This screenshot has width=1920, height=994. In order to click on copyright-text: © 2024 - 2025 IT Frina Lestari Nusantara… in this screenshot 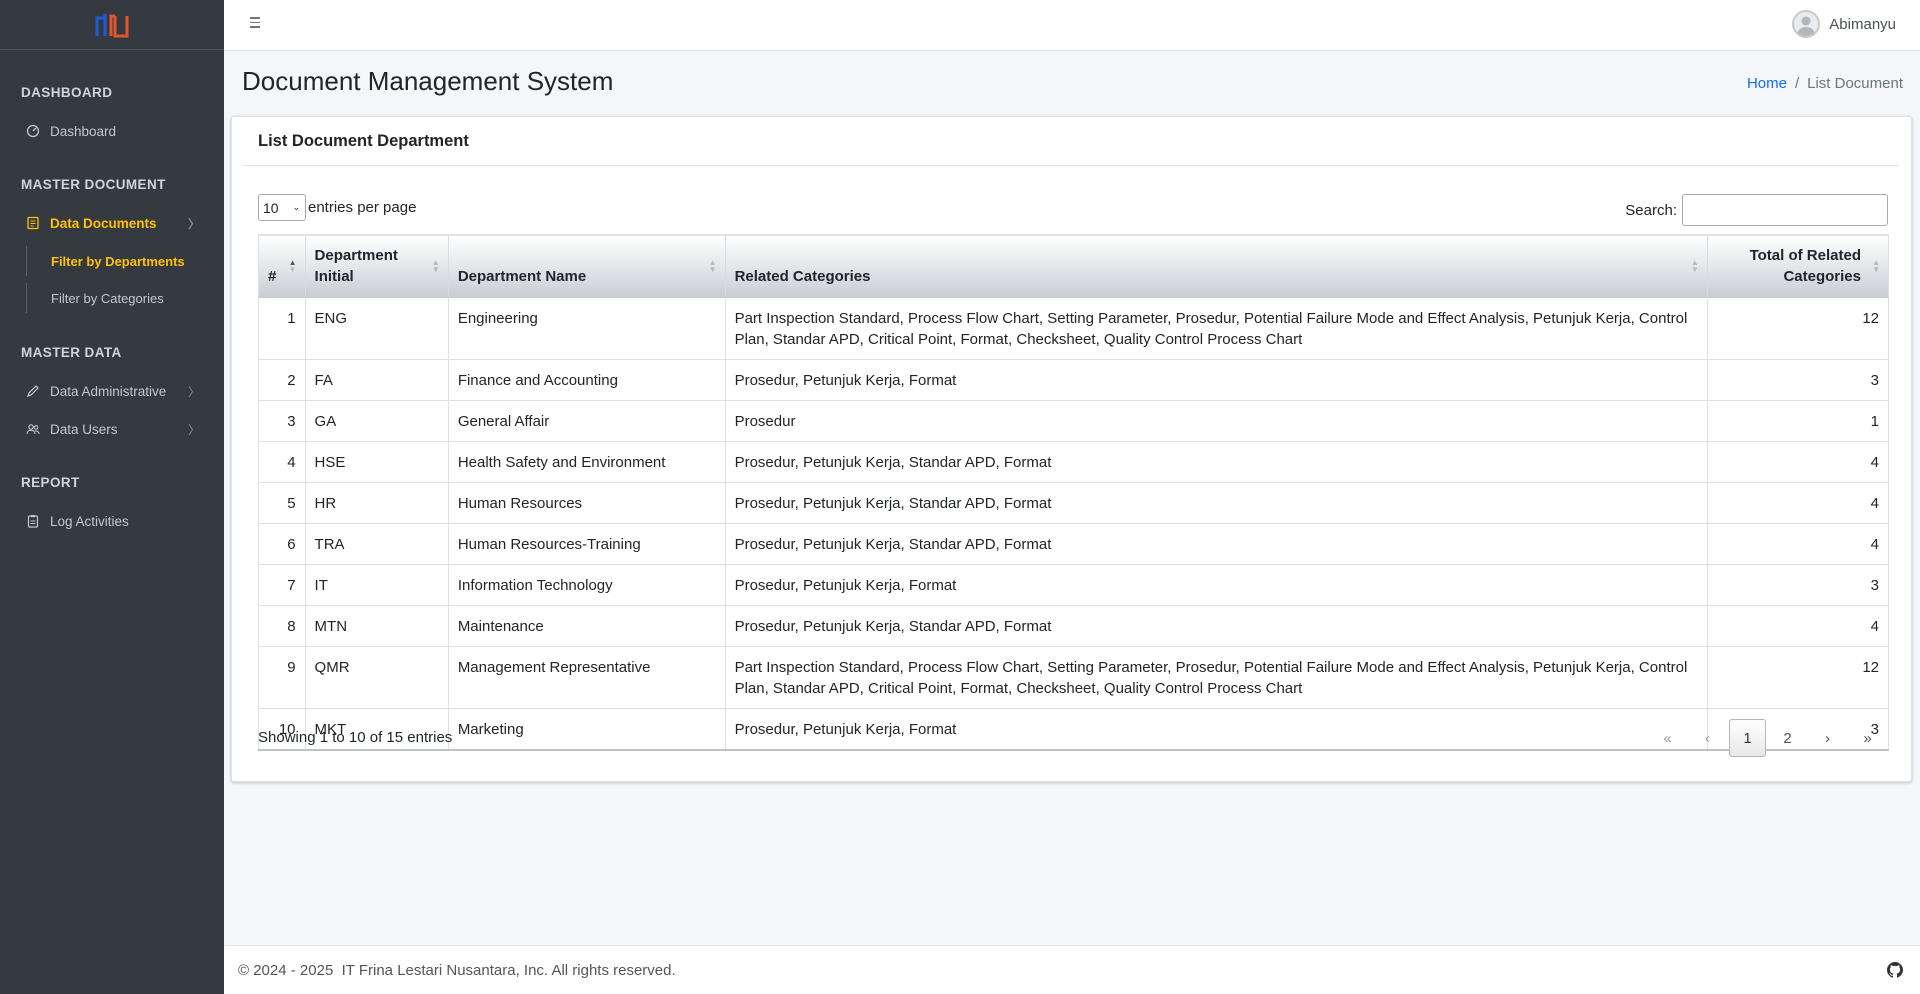, I will do `click(457, 970)`.